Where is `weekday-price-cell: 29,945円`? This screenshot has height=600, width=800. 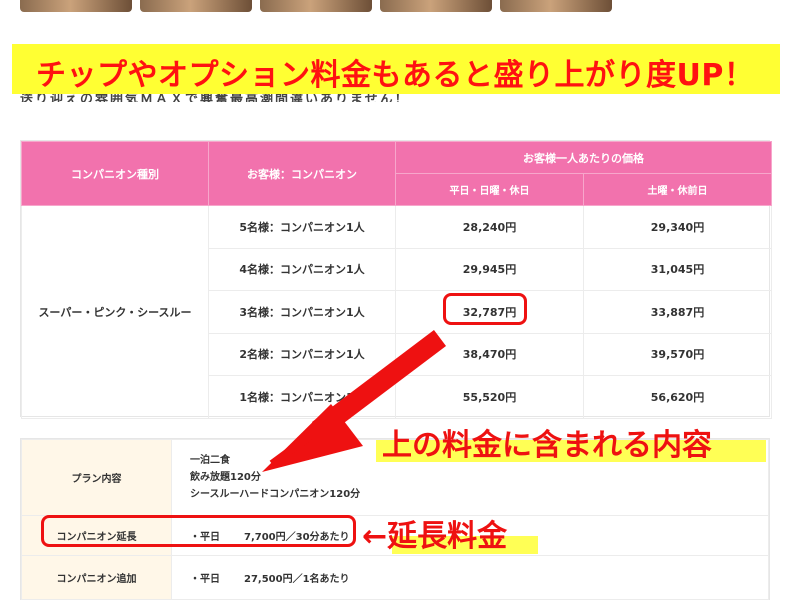
weekday-price-cell: 29,945円 is located at coordinates (489, 269).